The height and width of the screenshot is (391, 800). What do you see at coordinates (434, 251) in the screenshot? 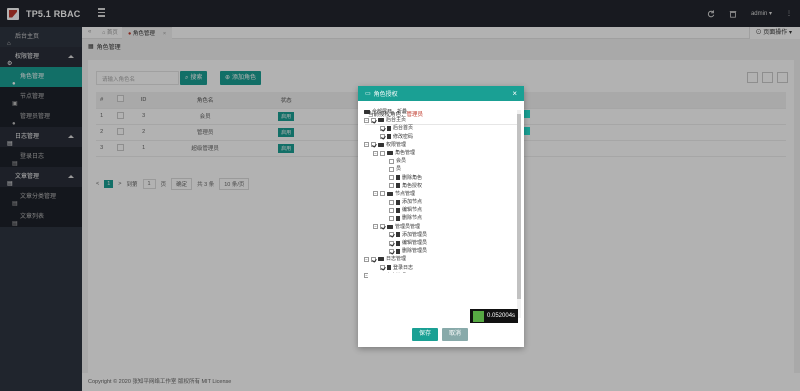
I see `tree-node: 删除管理员` at bounding box center [434, 251].